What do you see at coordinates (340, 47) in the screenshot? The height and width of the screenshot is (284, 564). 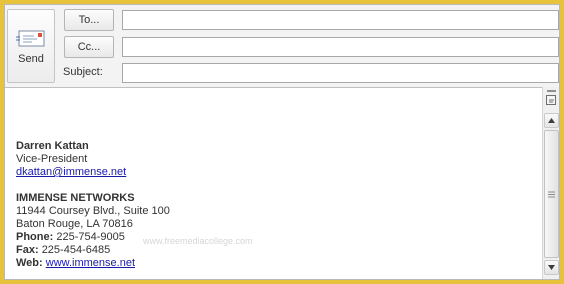 I see `cc-field` at bounding box center [340, 47].